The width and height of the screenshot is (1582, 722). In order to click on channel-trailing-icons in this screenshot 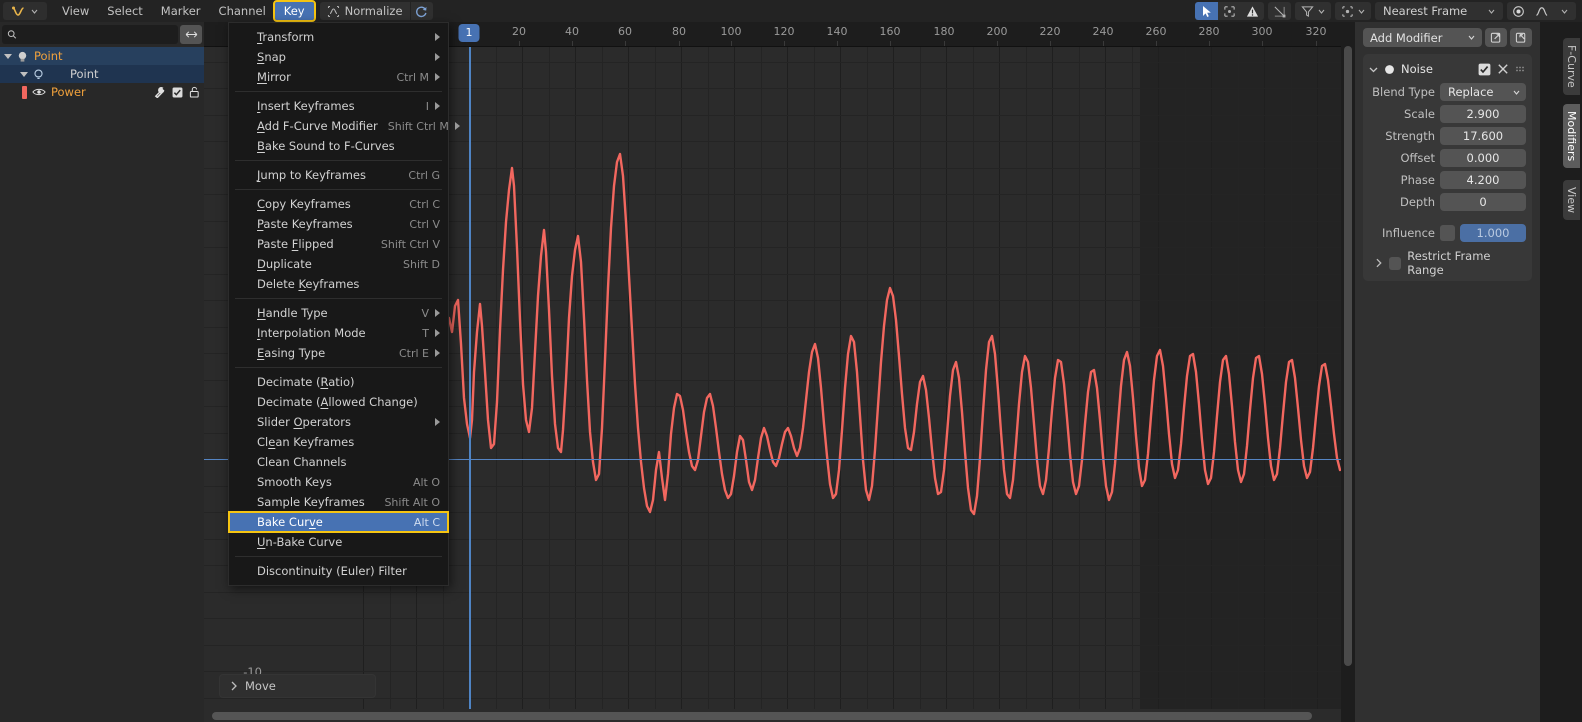, I will do `click(177, 92)`.